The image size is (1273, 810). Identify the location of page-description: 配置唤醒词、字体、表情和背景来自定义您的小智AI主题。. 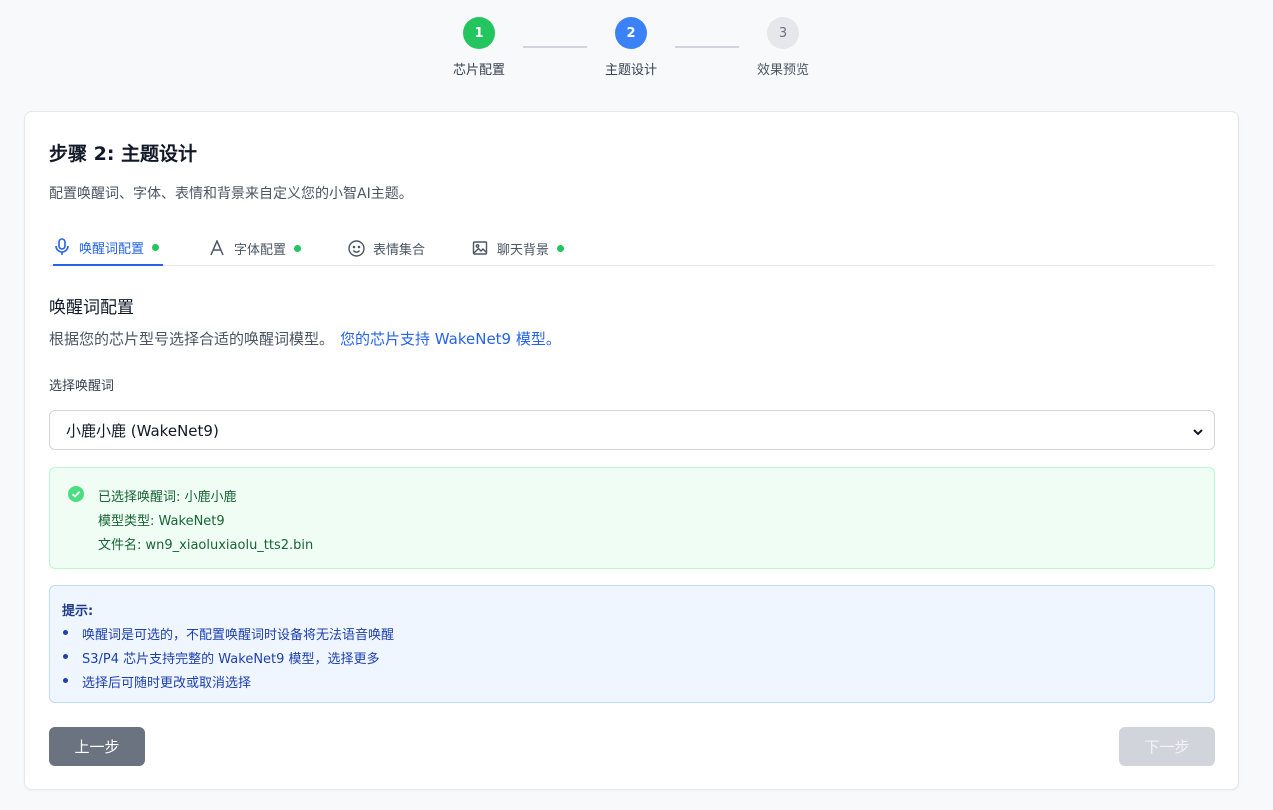
(231, 194).